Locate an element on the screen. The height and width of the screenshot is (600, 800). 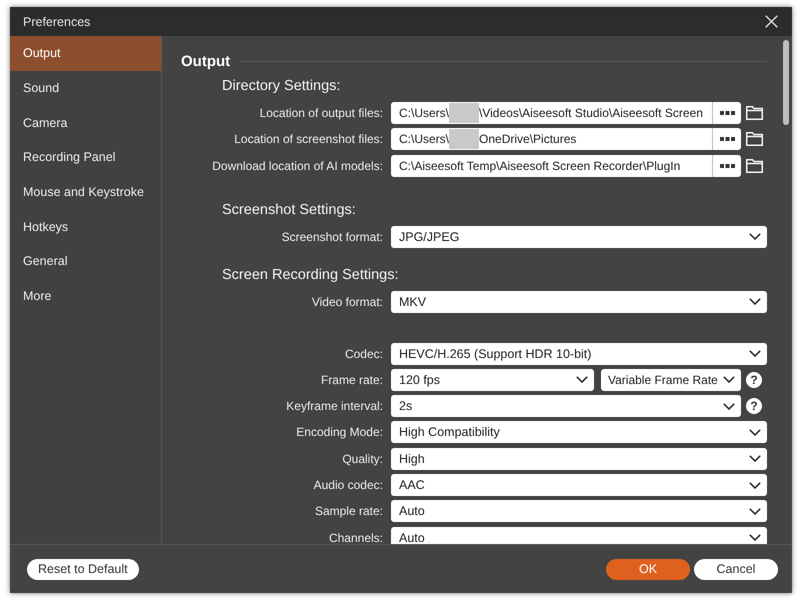
dropdown: High Compatibility is located at coordinates (579, 432).